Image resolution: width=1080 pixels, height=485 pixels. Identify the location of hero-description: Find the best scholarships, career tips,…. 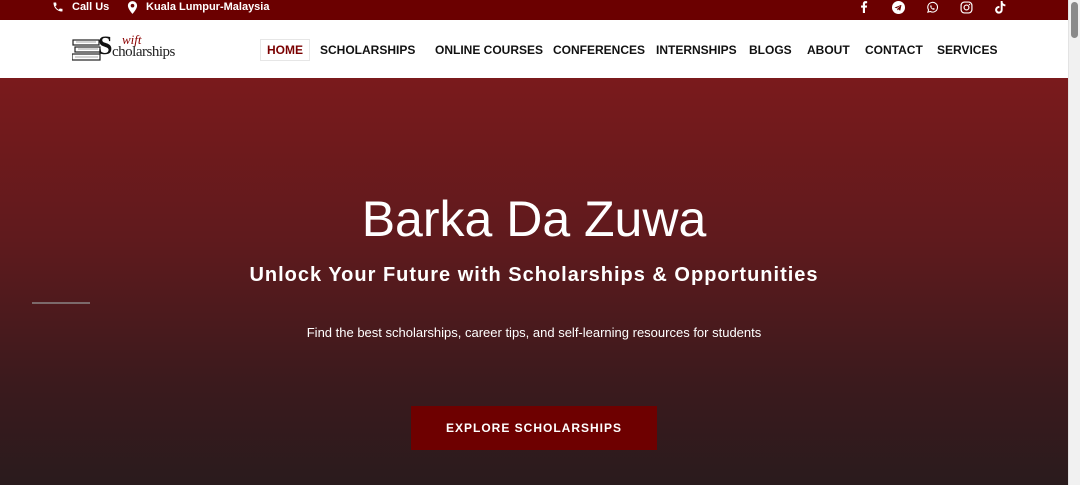
(534, 332).